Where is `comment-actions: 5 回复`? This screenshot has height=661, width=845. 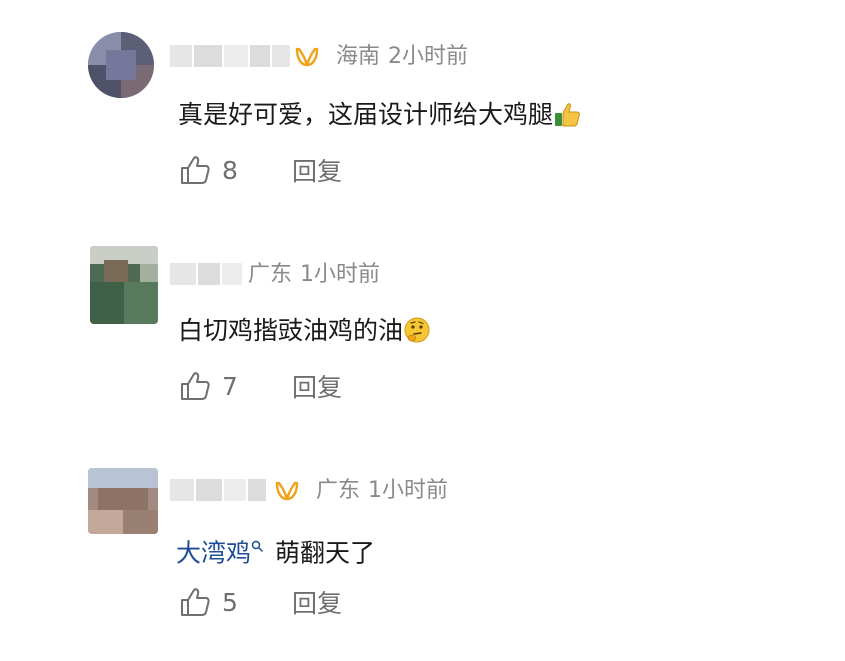
comment-actions: 5 回复 is located at coordinates (260, 602).